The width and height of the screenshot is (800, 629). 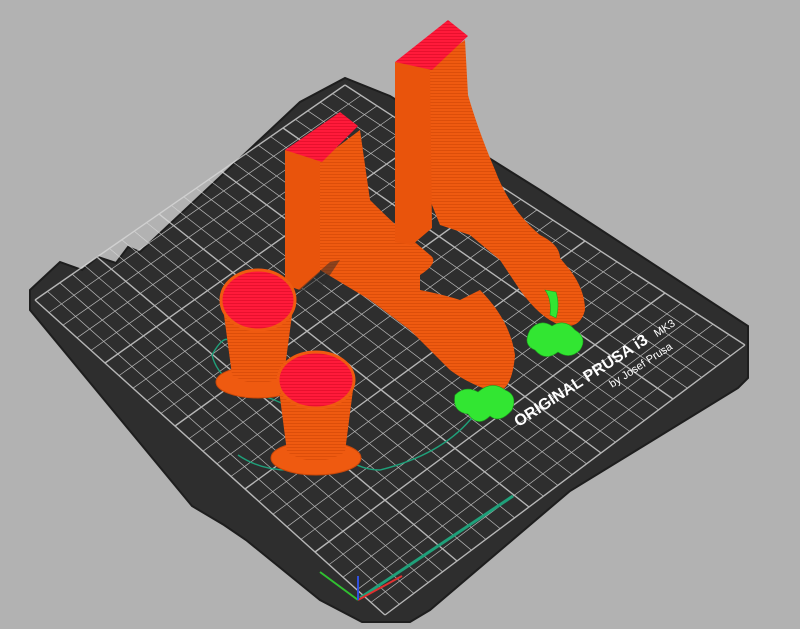 I want to click on cup-front, so click(x=316, y=413).